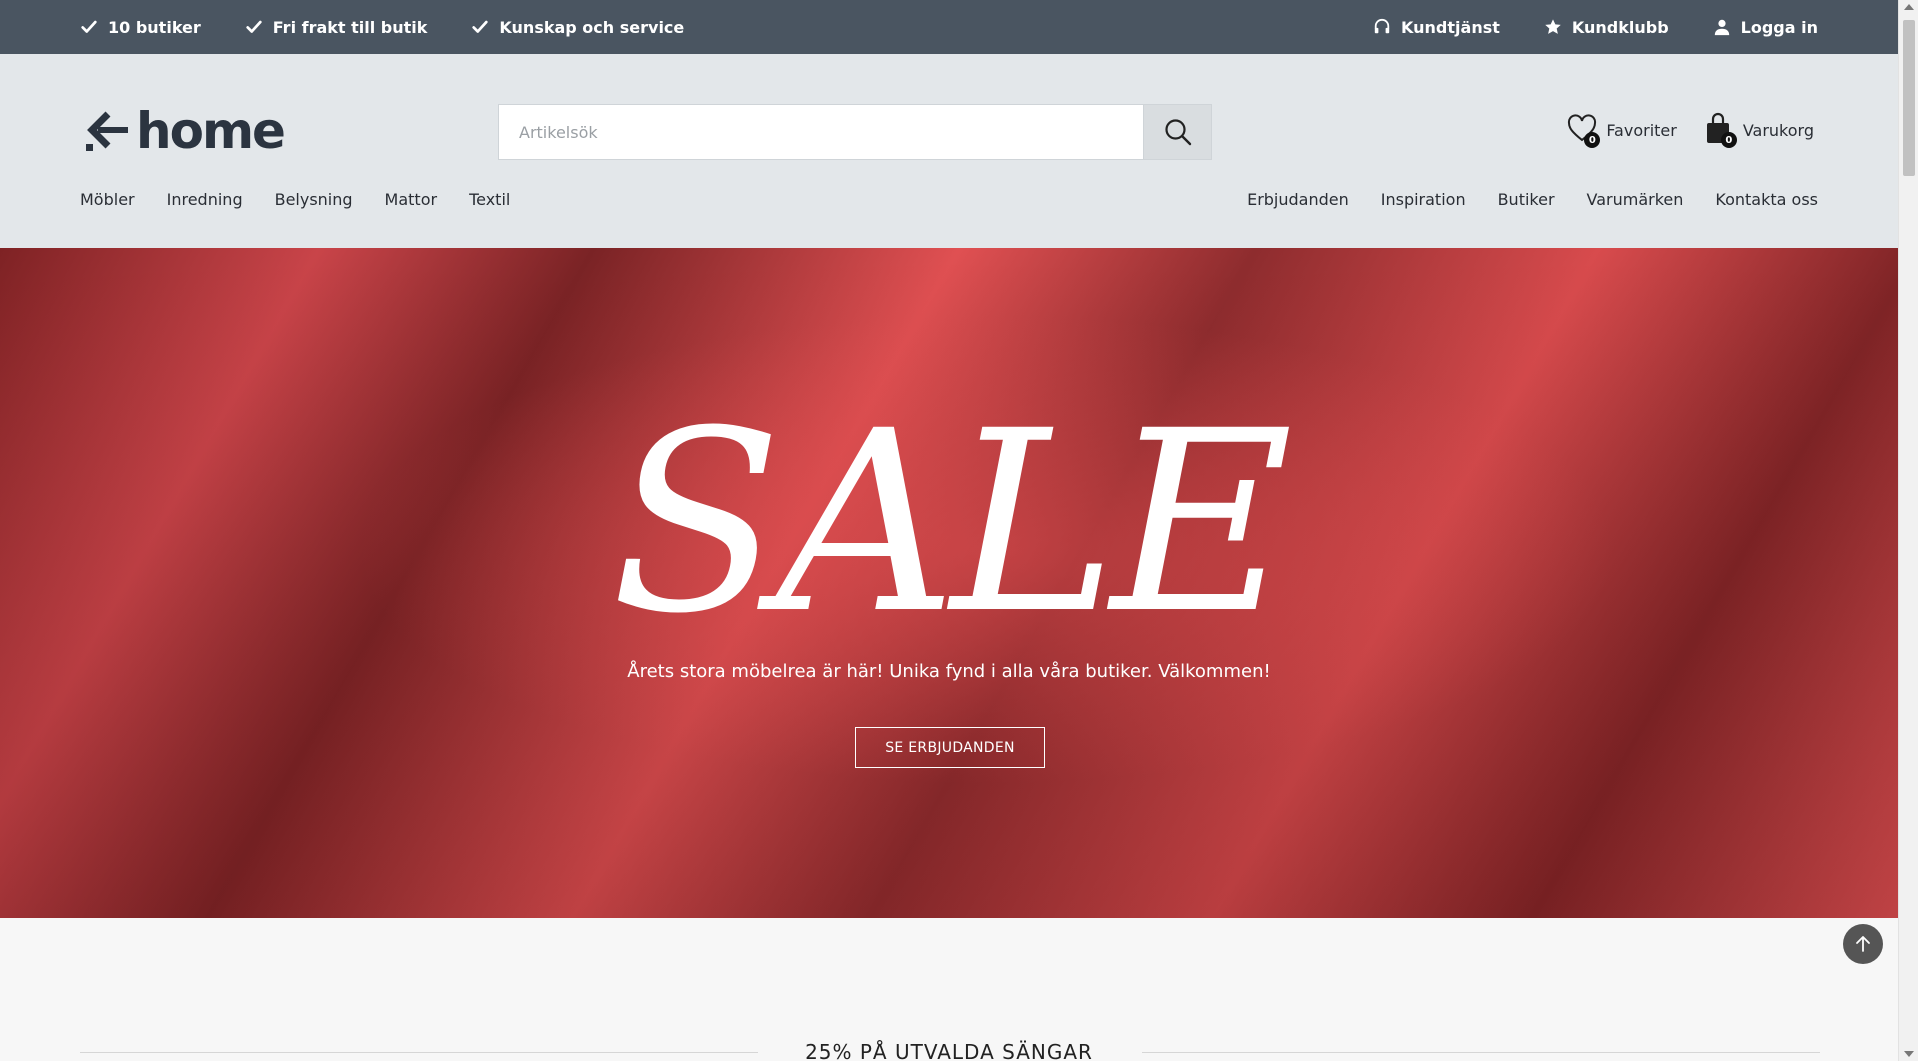 This screenshot has width=1918, height=1061. What do you see at coordinates (1423, 199) in the screenshot?
I see `nav-item-inspiration: Inspiration` at bounding box center [1423, 199].